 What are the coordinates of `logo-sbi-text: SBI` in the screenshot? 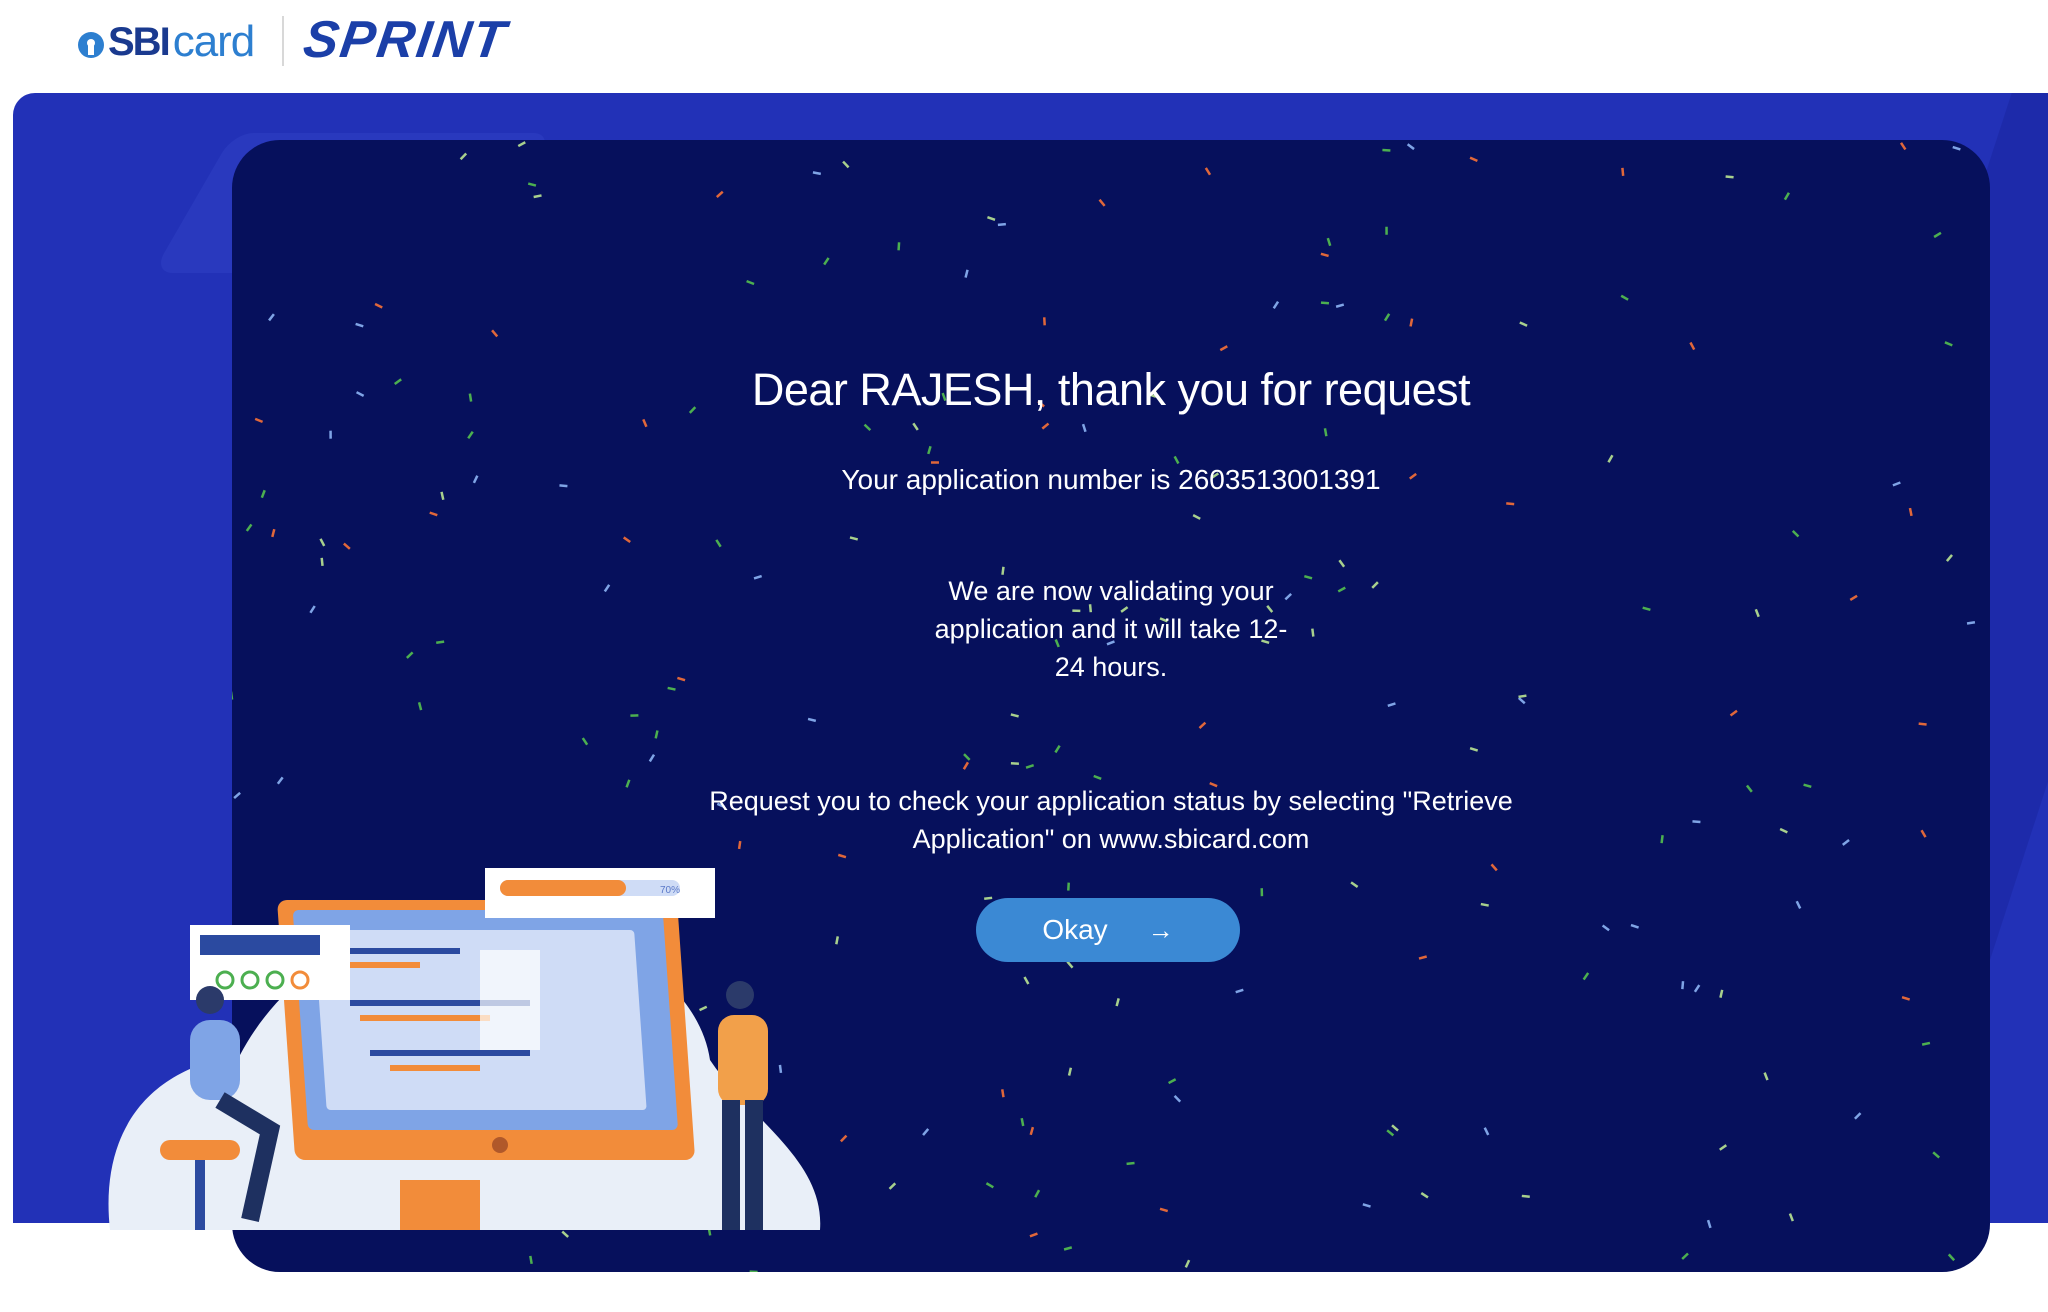 It's located at (139, 41).